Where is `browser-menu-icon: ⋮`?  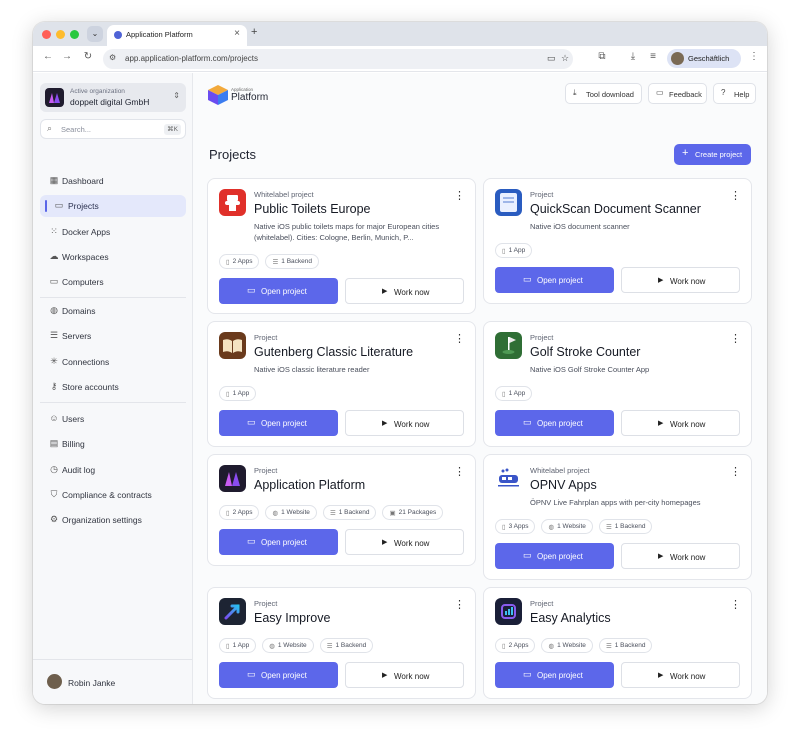 browser-menu-icon: ⋮ is located at coordinates (754, 56).